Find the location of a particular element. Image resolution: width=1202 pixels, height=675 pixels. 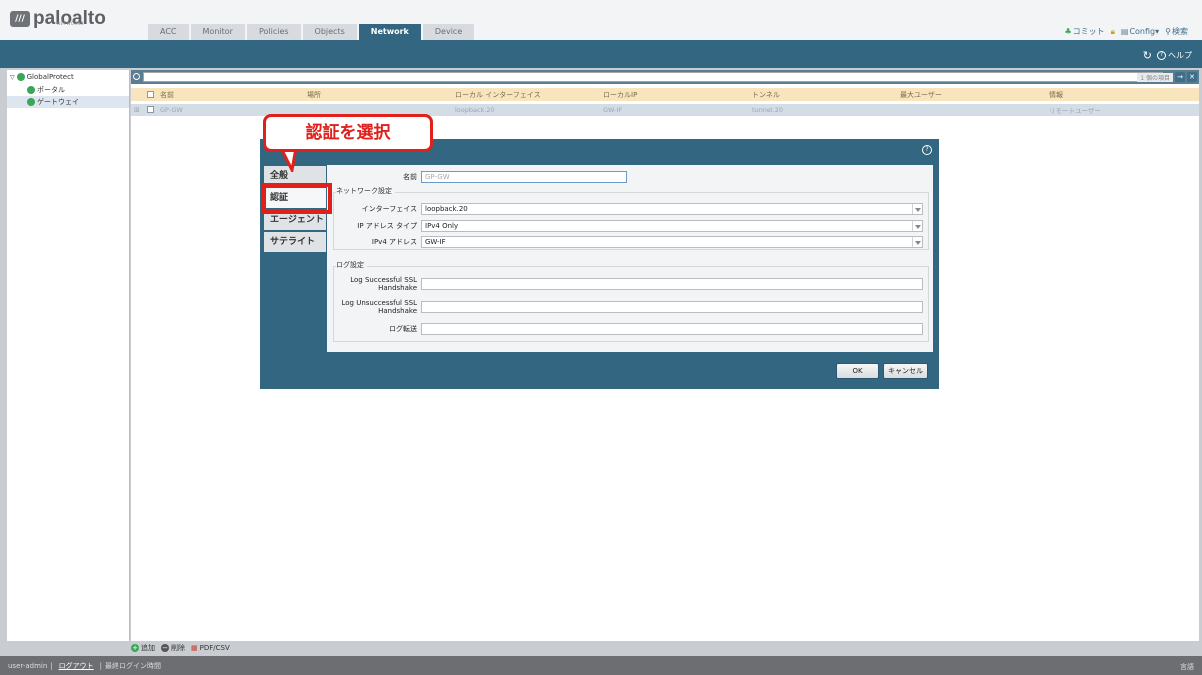

expand-row-icon: ⊞ is located at coordinates (137, 110).